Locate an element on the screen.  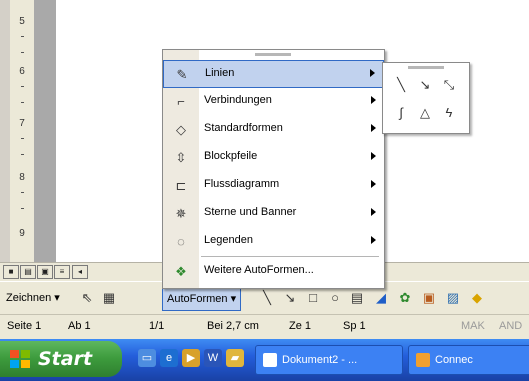
autoshapes-menu-button: AutoFormen ▾ is located at coordinates (202, 299).